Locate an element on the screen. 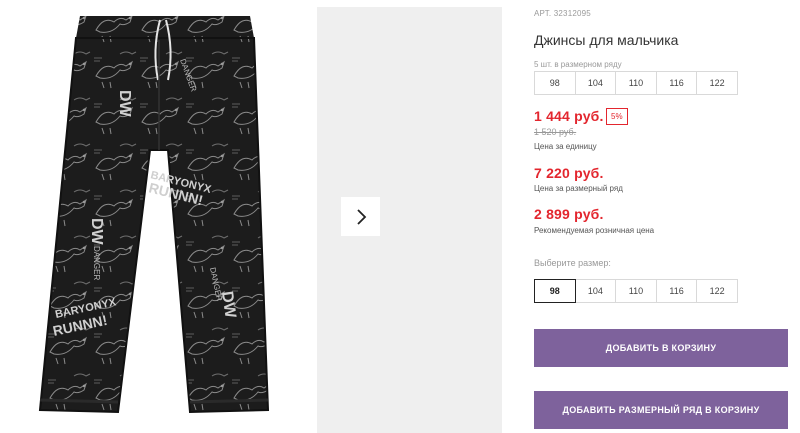 The image size is (800, 433). retail-price-caption: Рекомендуемая розничная цена is located at coordinates (594, 230).